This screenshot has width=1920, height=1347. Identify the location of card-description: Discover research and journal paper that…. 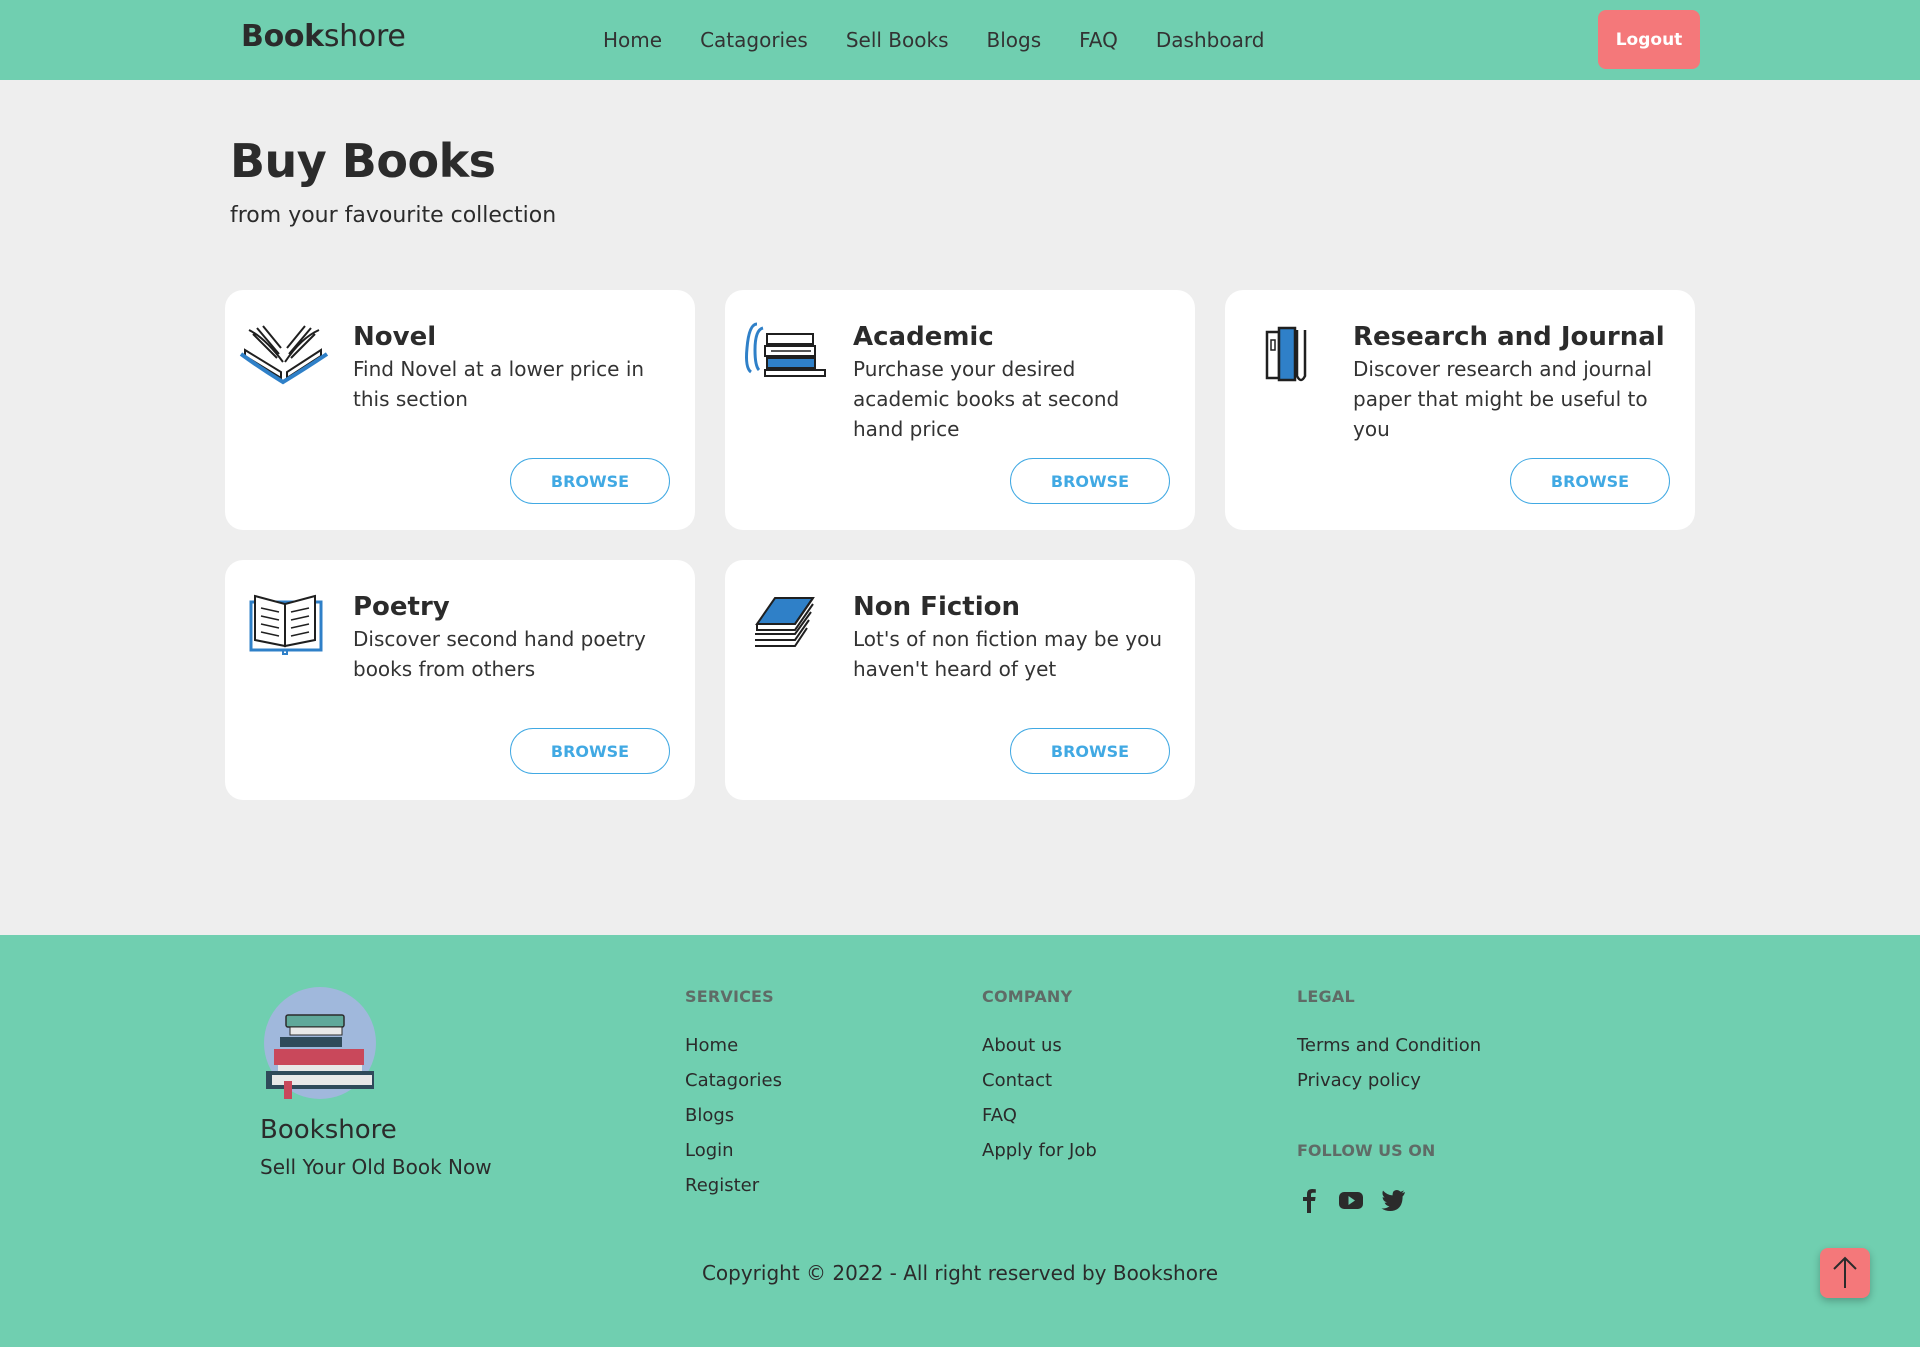
(1503, 399).